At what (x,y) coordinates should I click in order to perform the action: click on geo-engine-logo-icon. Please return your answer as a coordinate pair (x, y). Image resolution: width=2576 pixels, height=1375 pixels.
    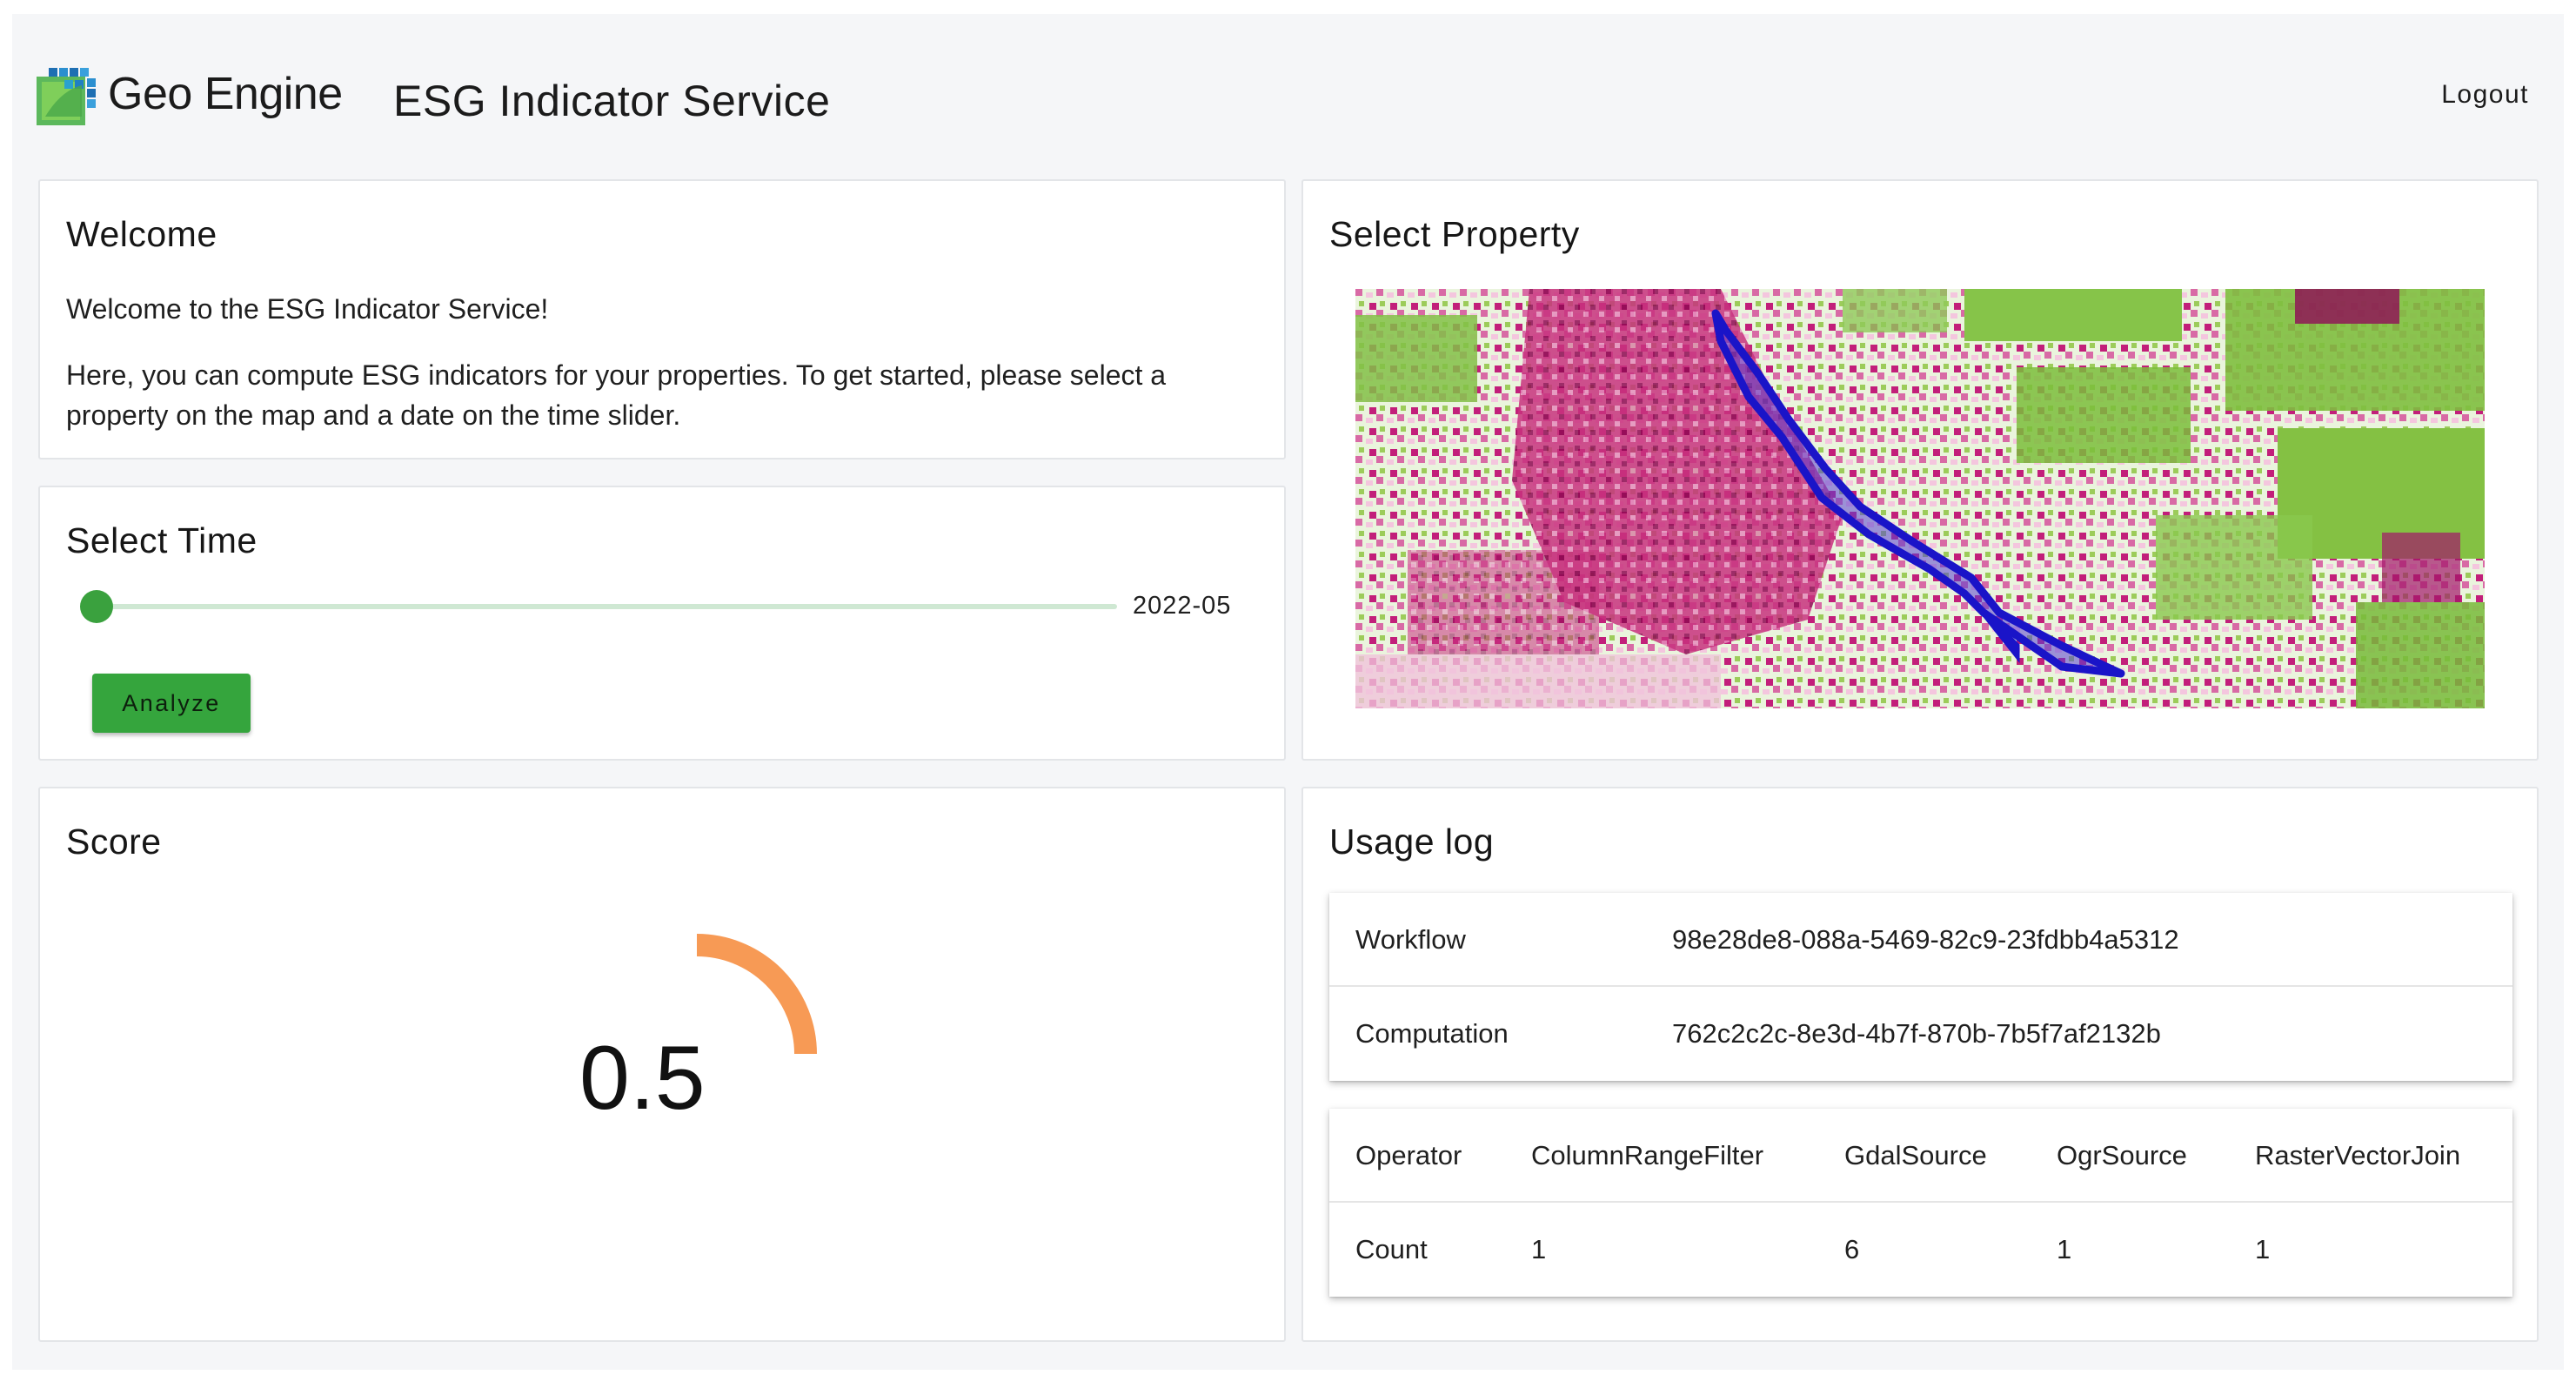
    Looking at the image, I should click on (66, 96).